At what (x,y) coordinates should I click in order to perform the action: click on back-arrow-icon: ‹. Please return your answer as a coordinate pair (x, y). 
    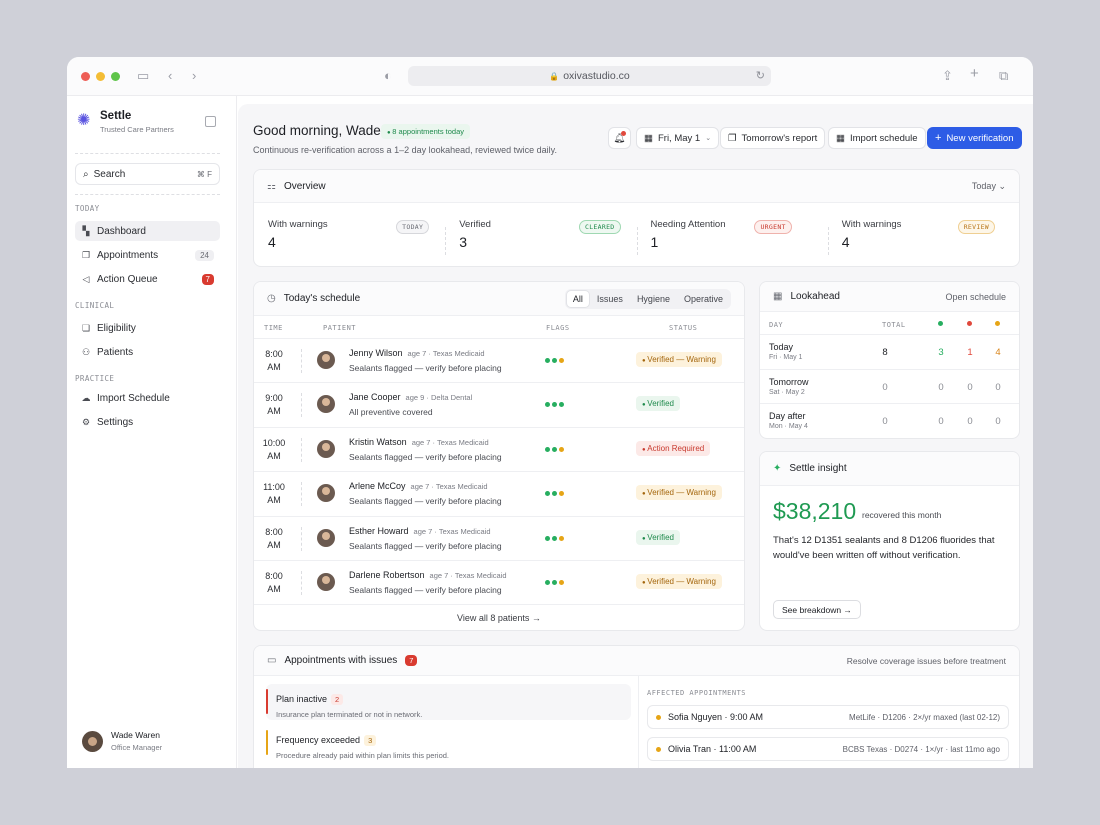
    Looking at the image, I should click on (170, 76).